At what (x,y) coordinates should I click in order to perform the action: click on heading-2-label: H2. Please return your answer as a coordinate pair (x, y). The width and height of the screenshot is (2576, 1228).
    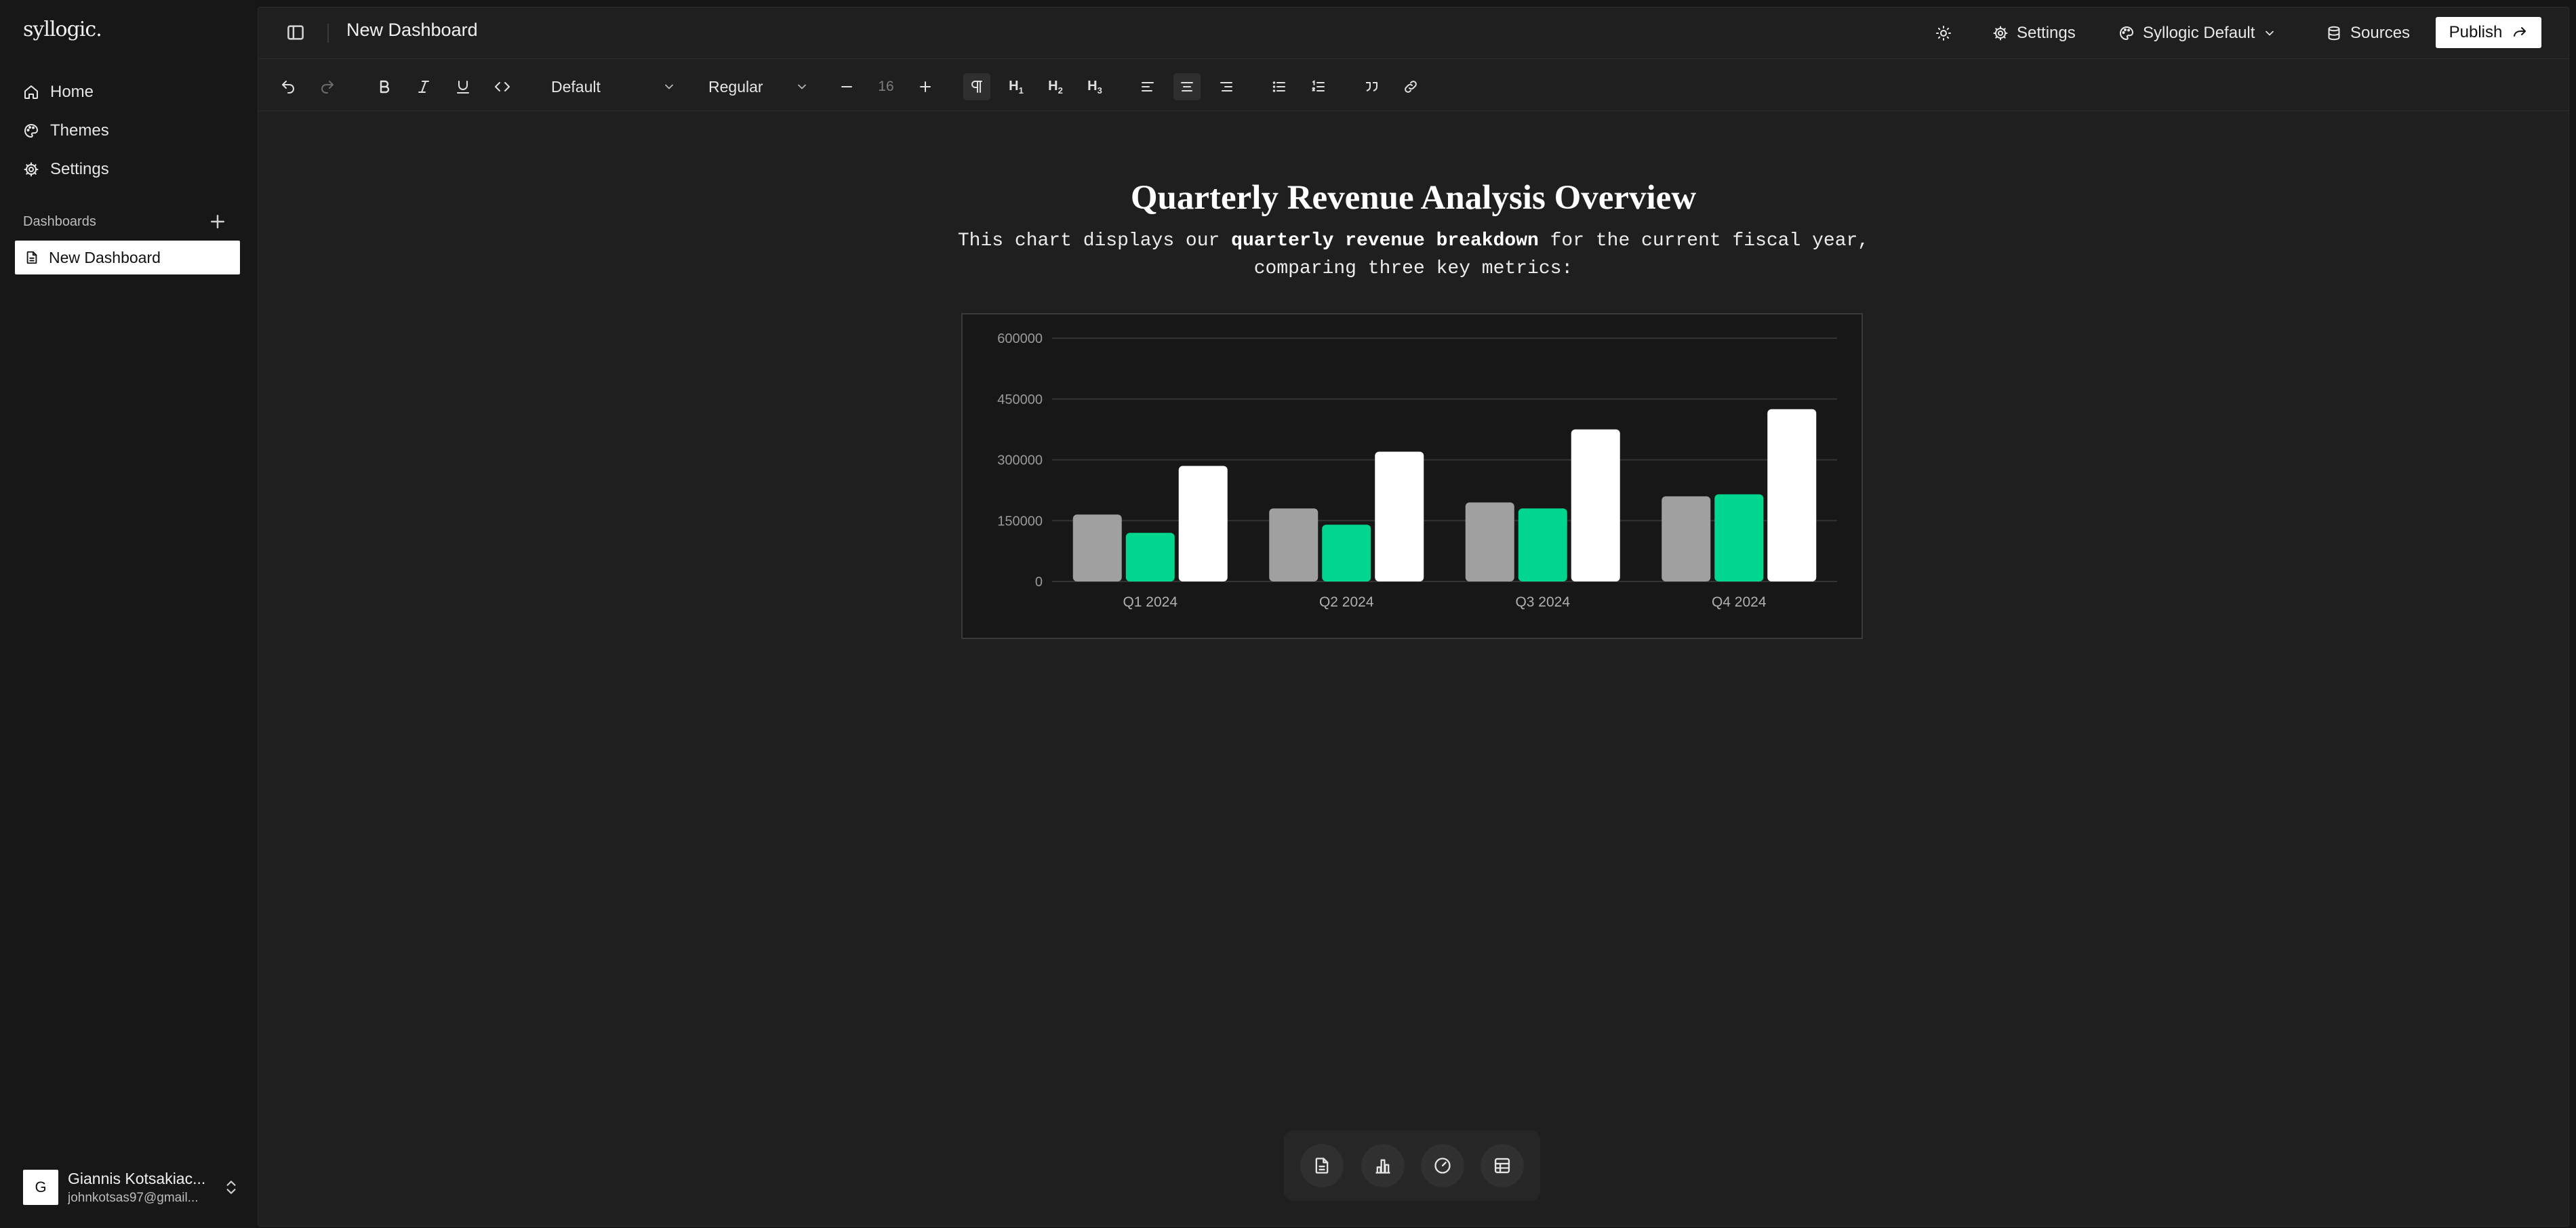
    Looking at the image, I should click on (1055, 87).